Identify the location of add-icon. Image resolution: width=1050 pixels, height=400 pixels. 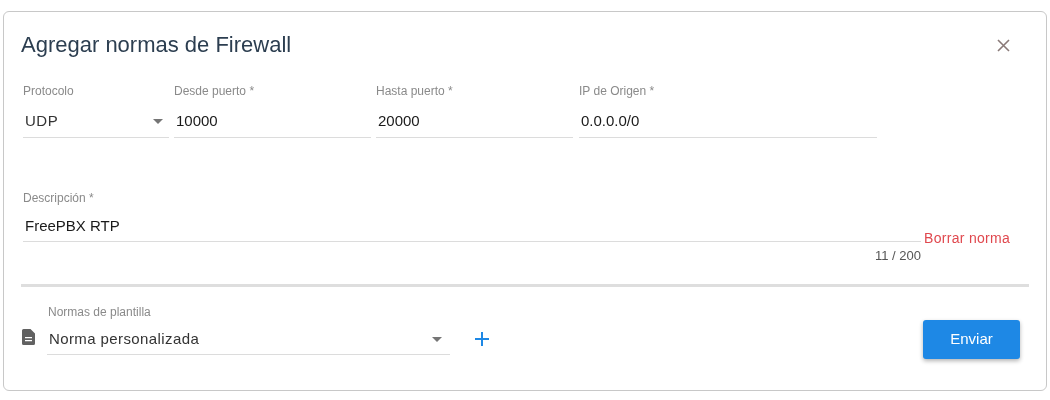
(482, 338).